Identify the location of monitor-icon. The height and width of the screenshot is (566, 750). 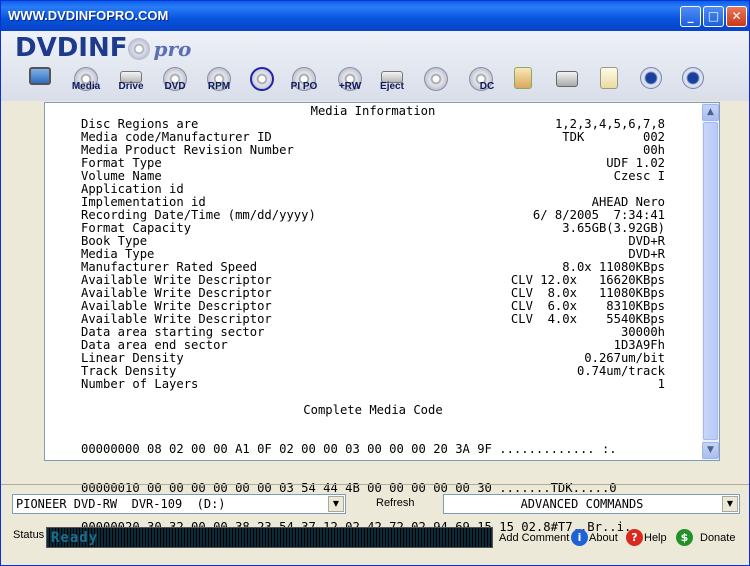
(40, 76).